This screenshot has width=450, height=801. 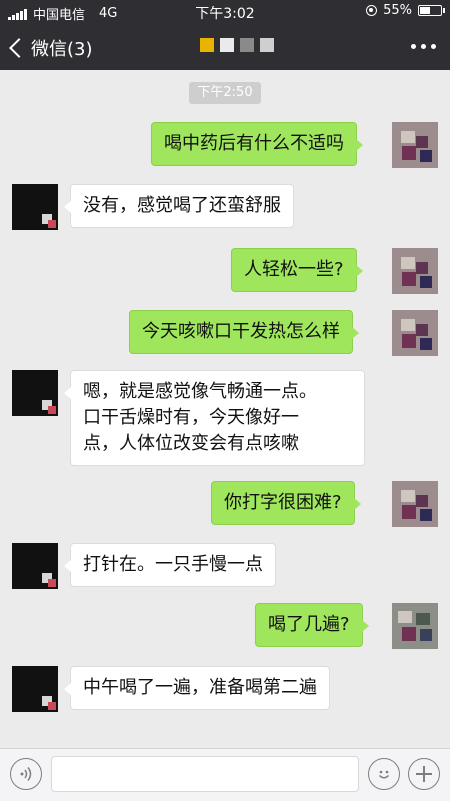 I want to click on message-text: 没有，感觉喝了还蛮舒服, so click(x=182, y=205).